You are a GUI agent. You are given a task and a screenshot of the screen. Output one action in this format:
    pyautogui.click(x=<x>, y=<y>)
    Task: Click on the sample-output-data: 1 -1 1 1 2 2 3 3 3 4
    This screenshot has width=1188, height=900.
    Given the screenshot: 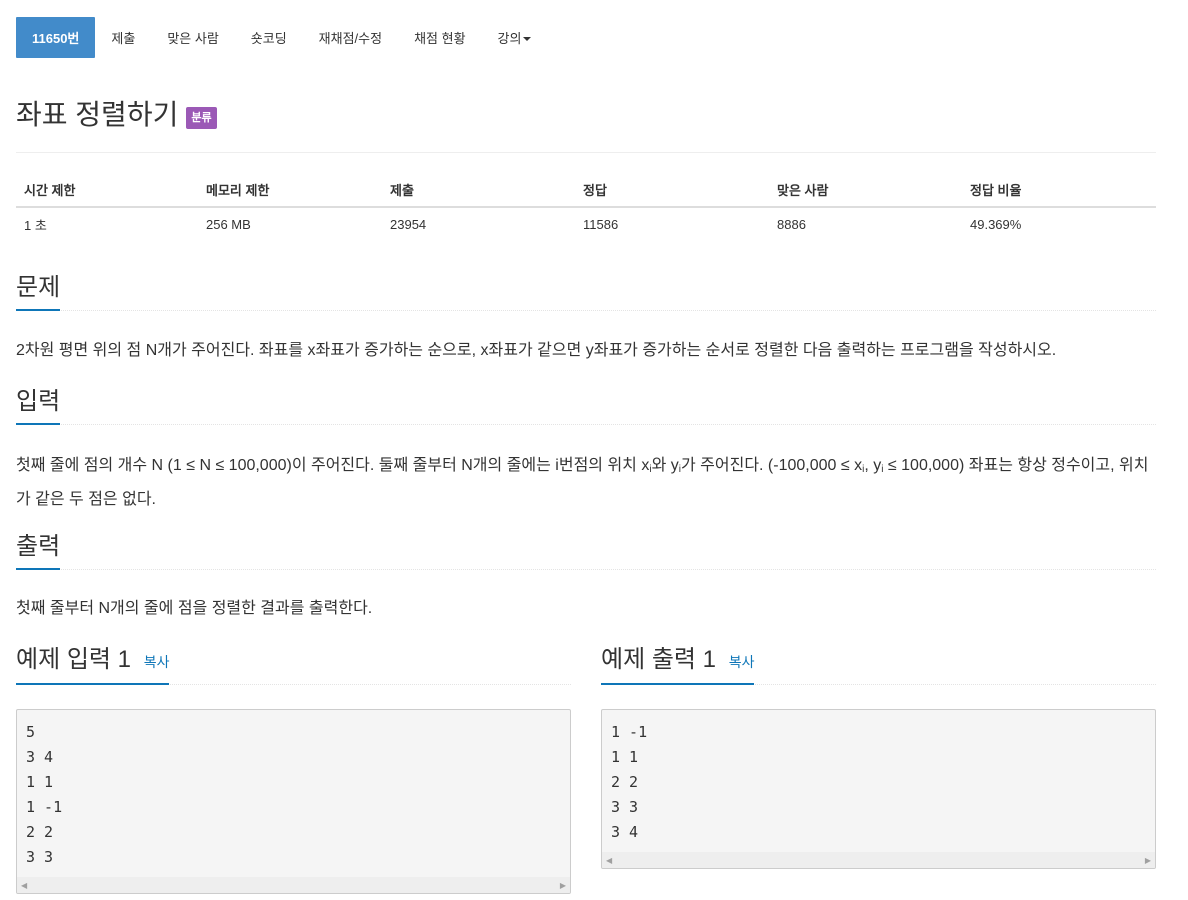 What is the action you would take?
    pyautogui.click(x=878, y=777)
    